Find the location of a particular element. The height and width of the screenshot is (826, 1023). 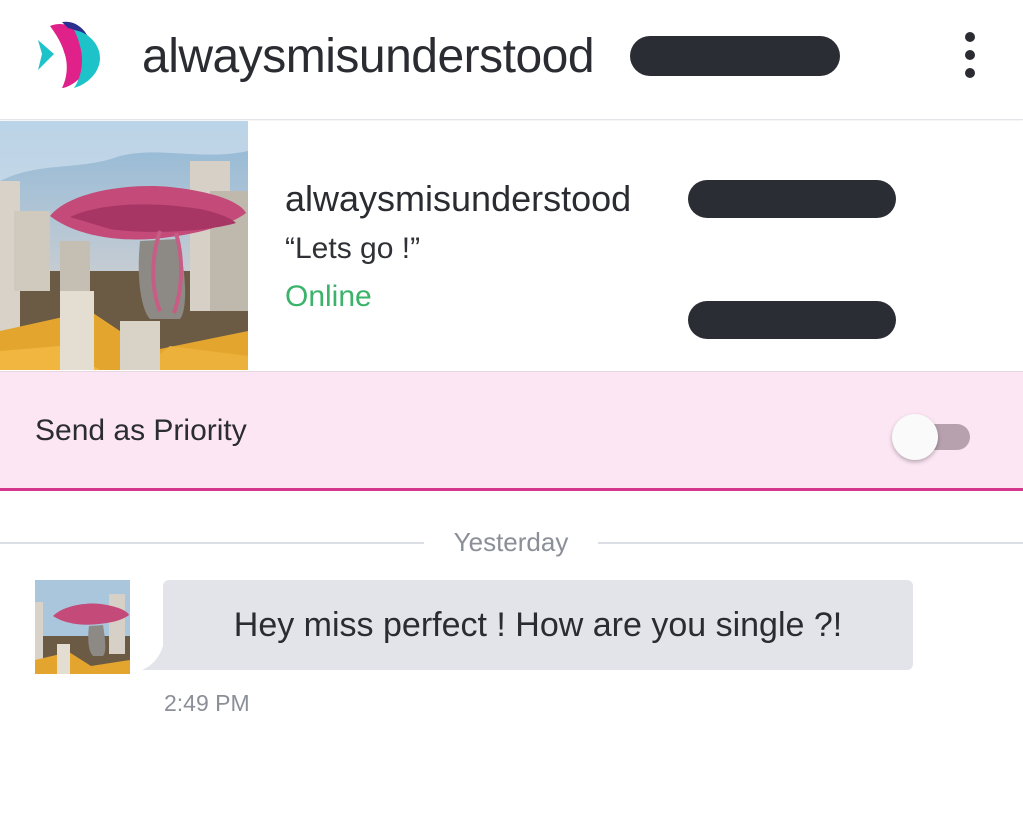

date-divider: Yesterday is located at coordinates (511, 542).